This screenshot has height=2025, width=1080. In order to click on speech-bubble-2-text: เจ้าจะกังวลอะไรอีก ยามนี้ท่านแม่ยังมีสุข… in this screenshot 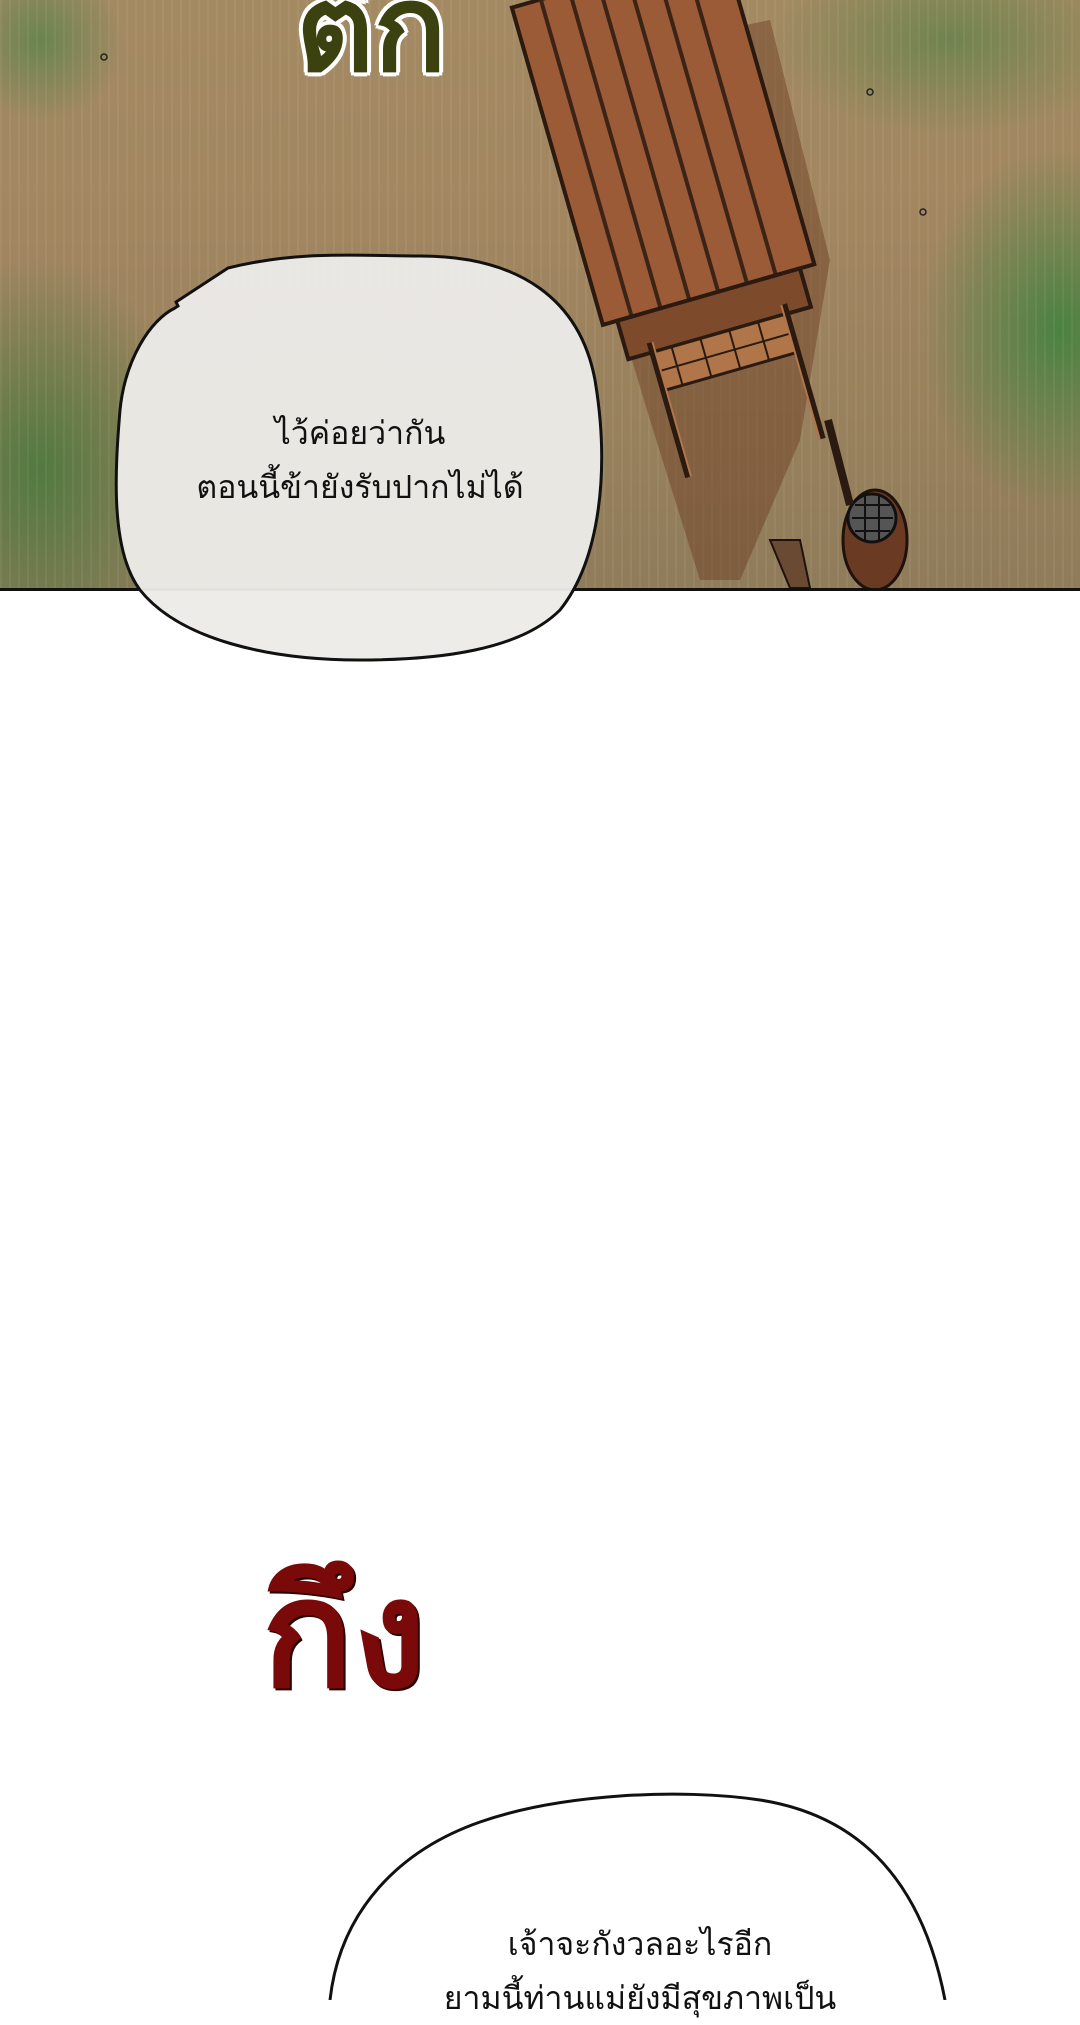, I will do `click(640, 1971)`.